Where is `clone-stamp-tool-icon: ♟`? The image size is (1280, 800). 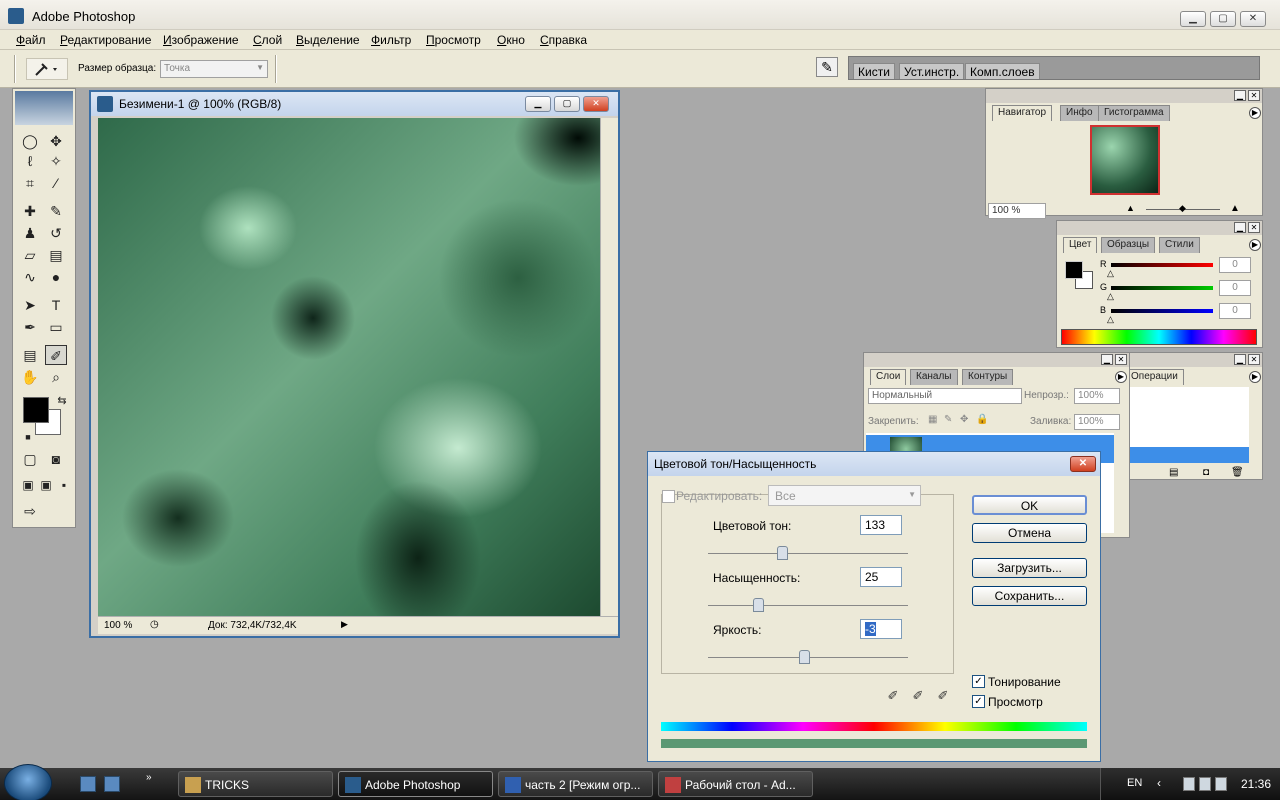
clone-stamp-tool-icon: ♟ is located at coordinates (30, 233).